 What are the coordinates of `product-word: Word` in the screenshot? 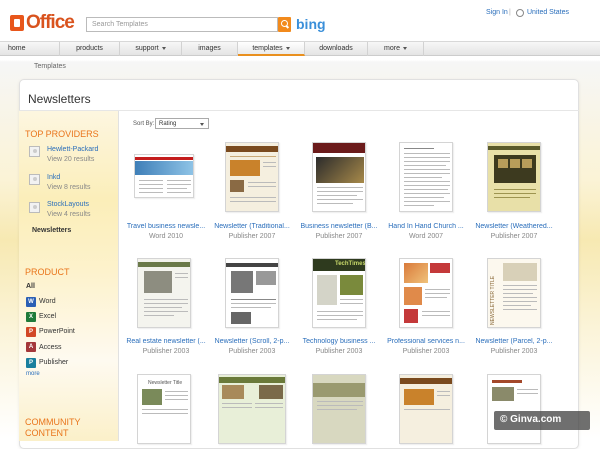 It's located at (47, 301).